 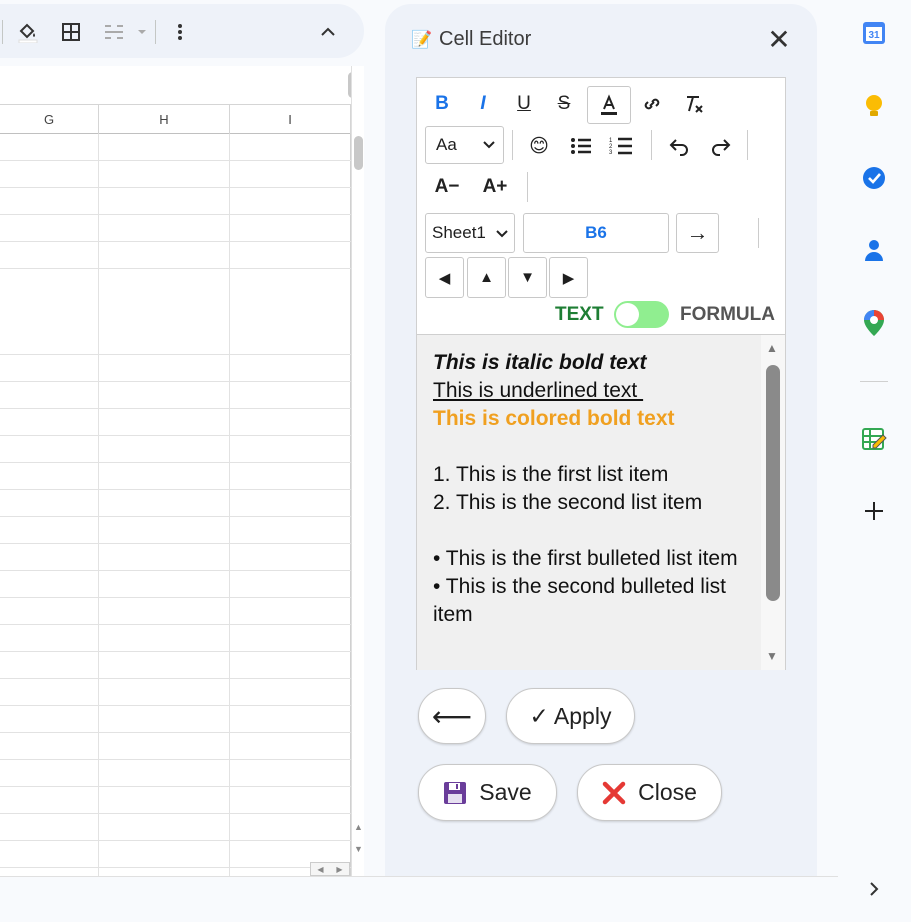 I want to click on column-label: G, so click(x=49, y=119).